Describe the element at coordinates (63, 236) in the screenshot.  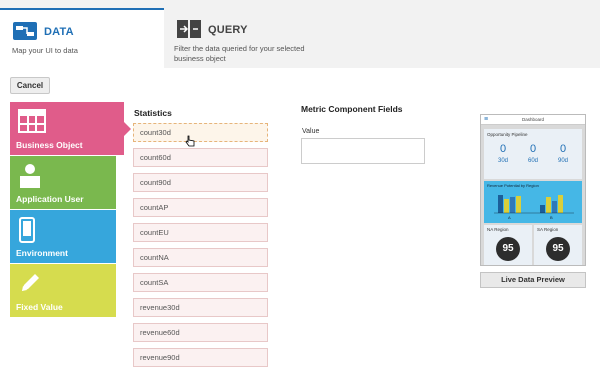
I see `source-tile-environment: Environment` at that location.